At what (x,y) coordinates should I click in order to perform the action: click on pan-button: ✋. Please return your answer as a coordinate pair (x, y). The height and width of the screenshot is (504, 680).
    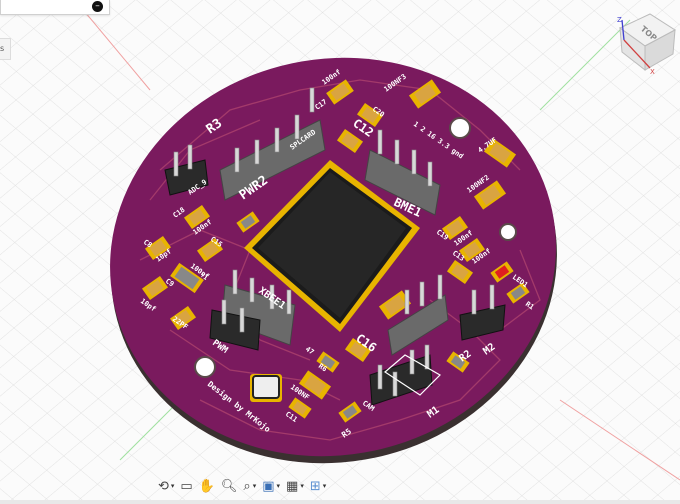
    Looking at the image, I should click on (207, 486).